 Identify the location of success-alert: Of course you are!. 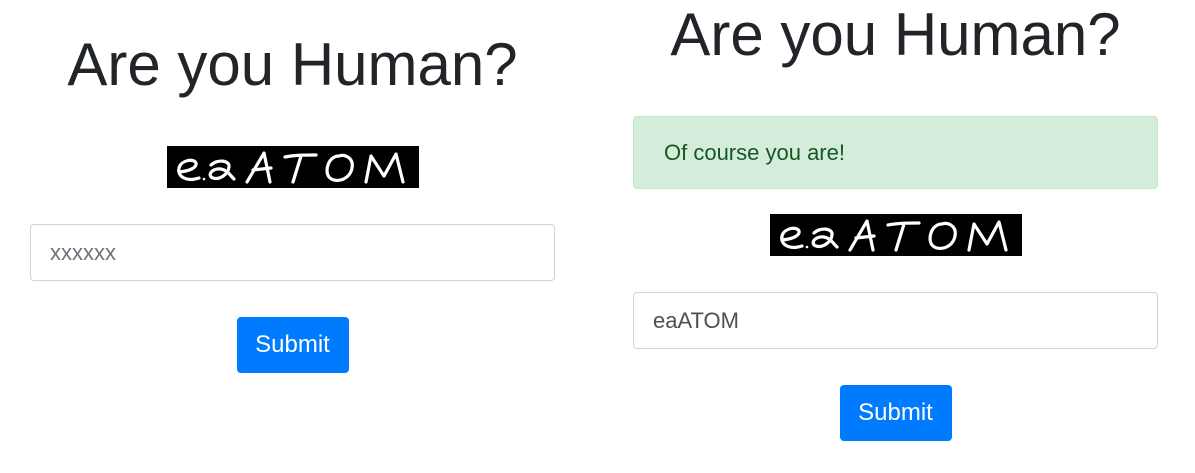
(895, 152).